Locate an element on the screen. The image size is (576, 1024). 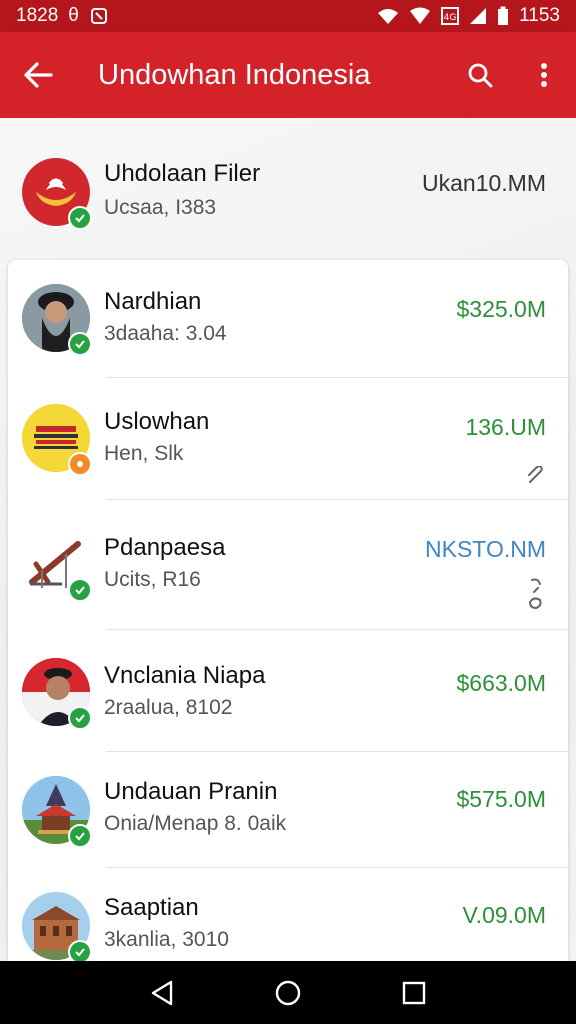
item-name: Undauan Pranin is located at coordinates (191, 791).